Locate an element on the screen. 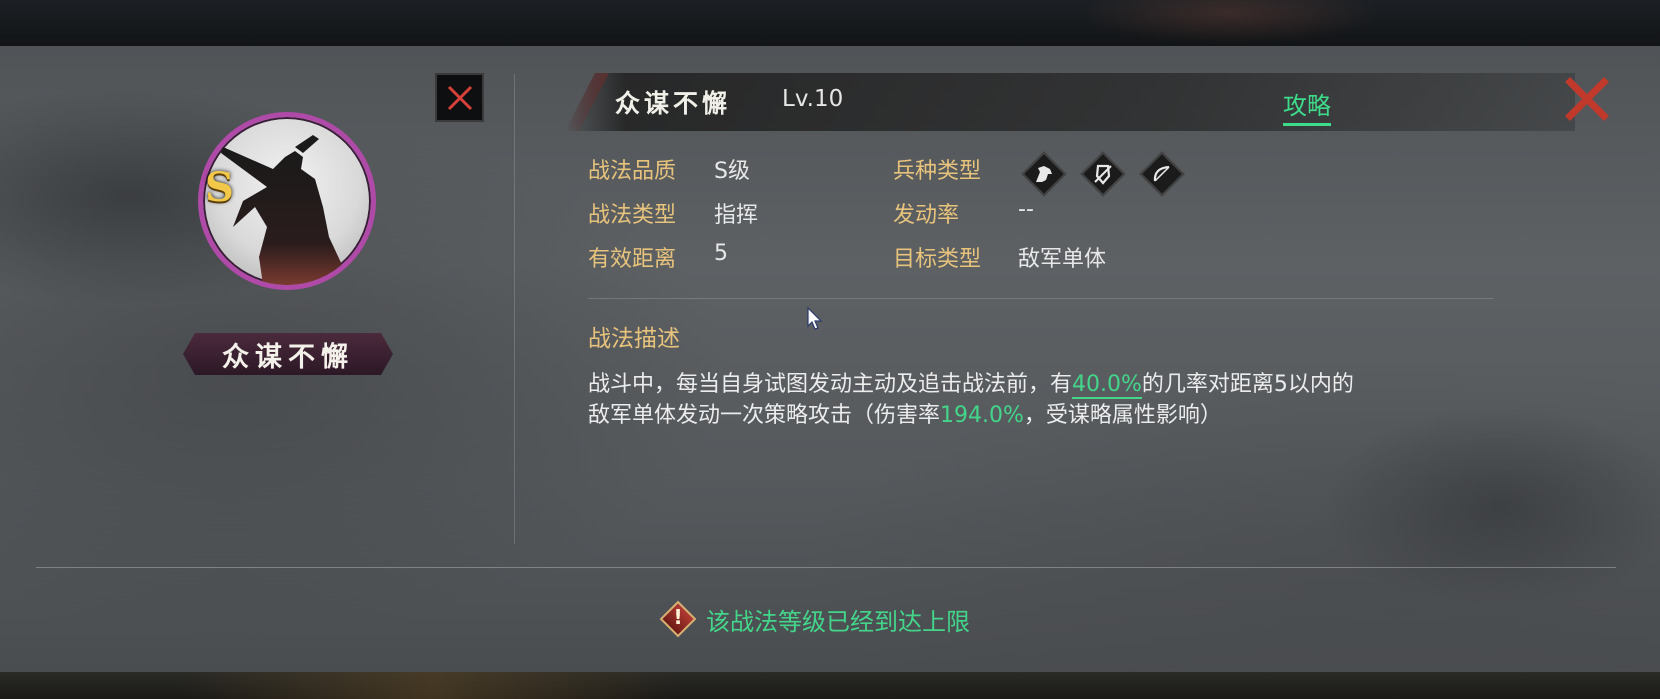 This screenshot has height=699, width=1660. section-divider is located at coordinates (1040, 298).